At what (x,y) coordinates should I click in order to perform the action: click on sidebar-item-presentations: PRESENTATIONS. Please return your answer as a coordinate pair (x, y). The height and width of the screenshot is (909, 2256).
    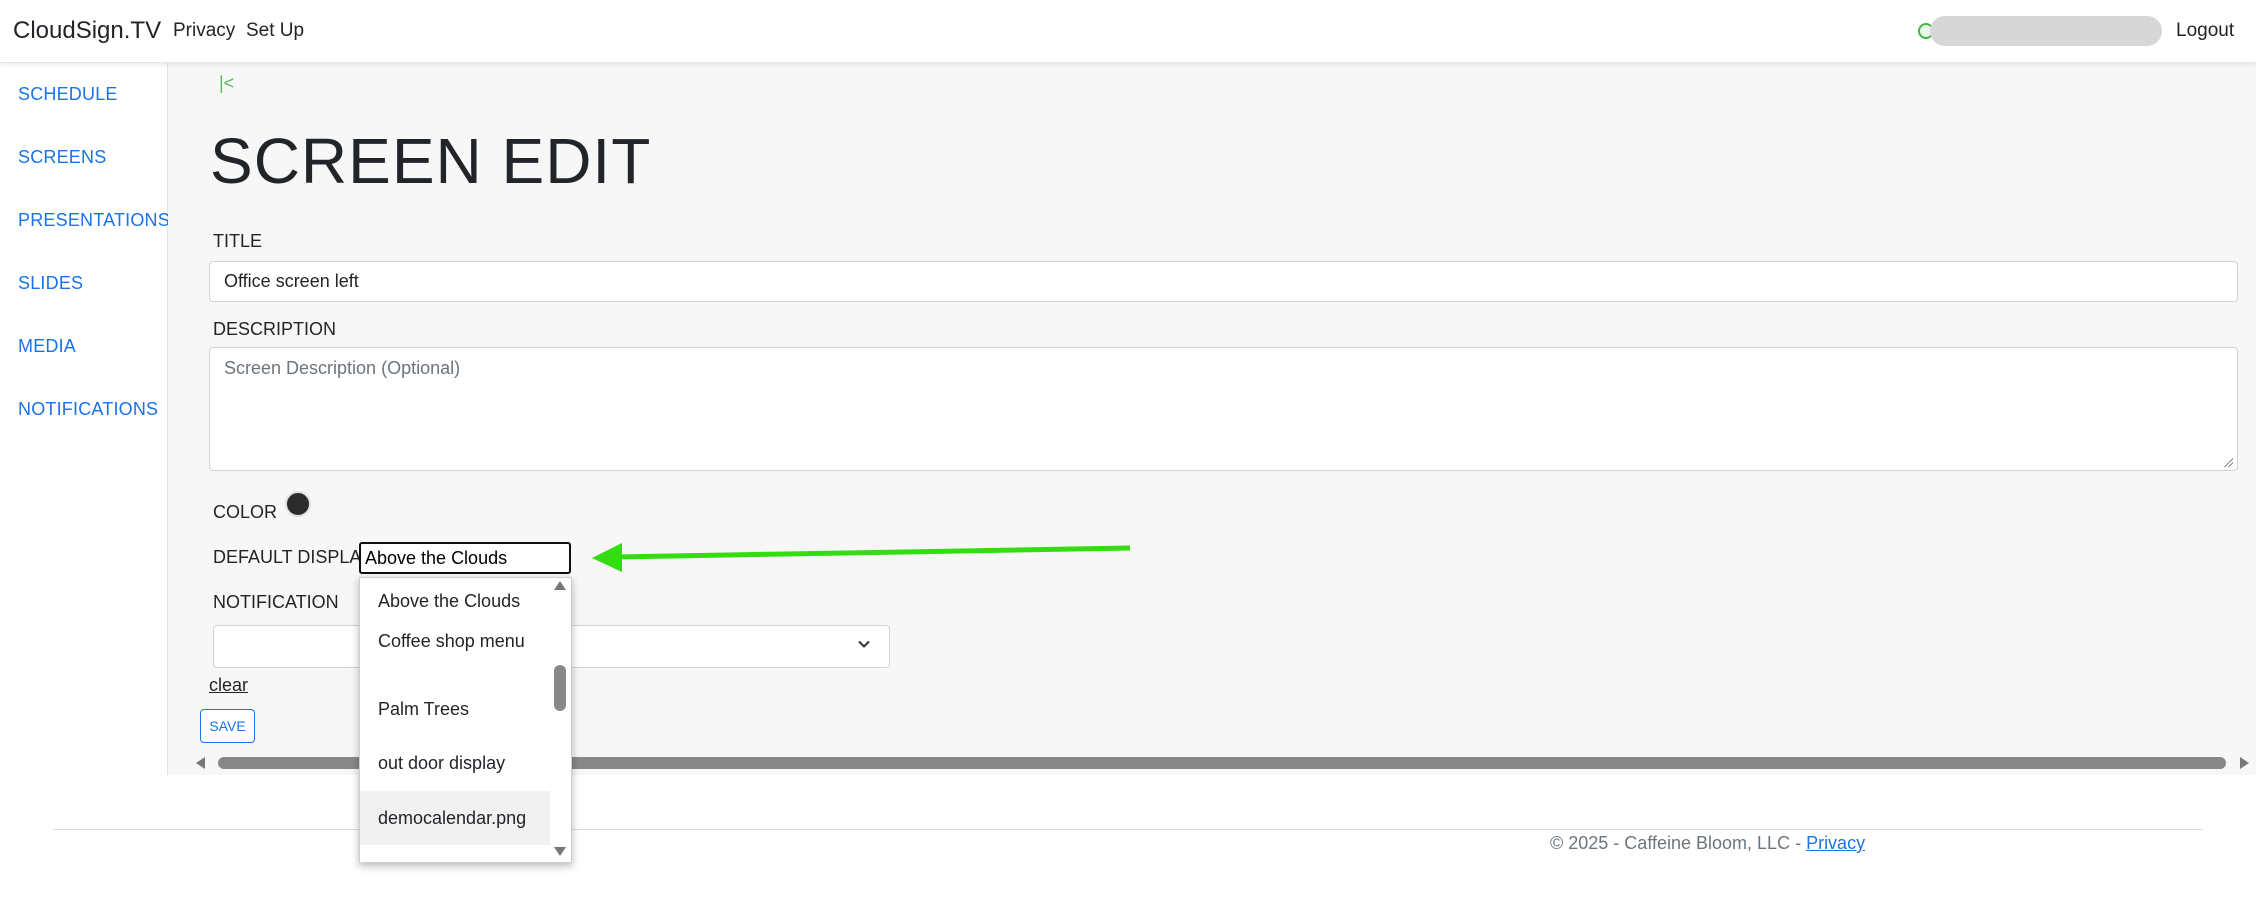
    Looking at the image, I should click on (94, 220).